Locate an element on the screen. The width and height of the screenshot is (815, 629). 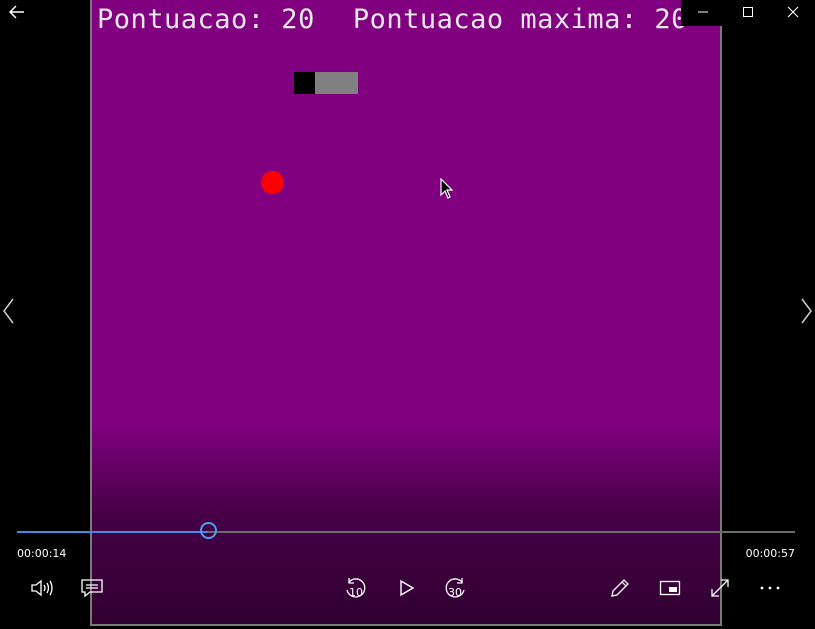
fullscreen-button is located at coordinates (720, 588).